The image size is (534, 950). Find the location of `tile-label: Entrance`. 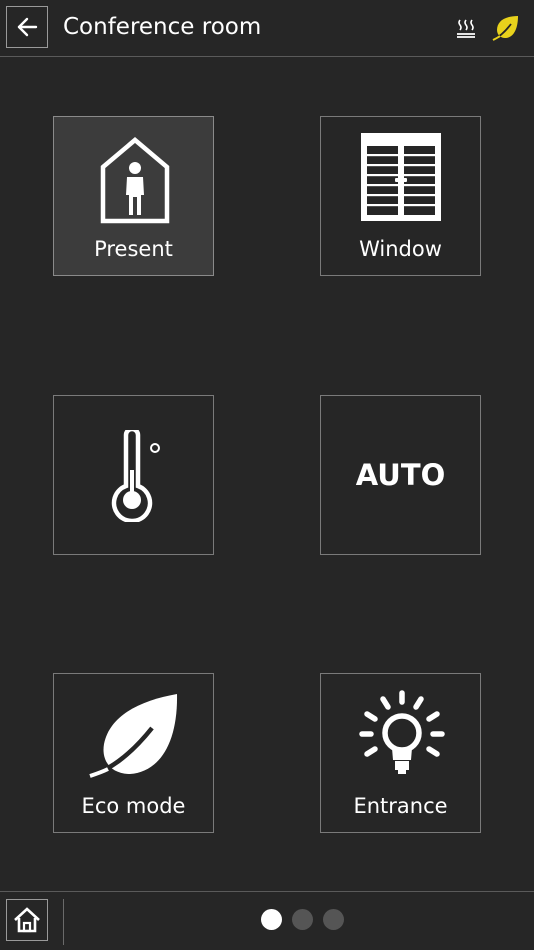

tile-label: Entrance is located at coordinates (400, 806).